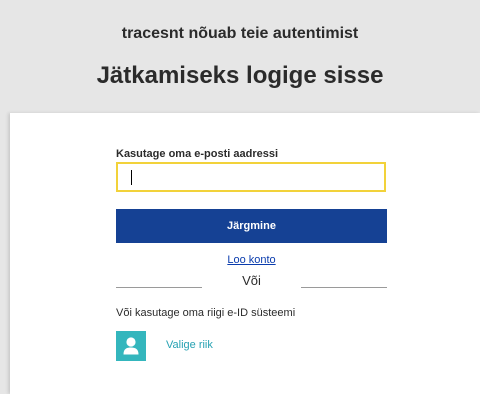 This screenshot has width=480, height=394. What do you see at coordinates (240, 33) in the screenshot?
I see `app-auth-subtitle: tracesnt nõuab teie autentimist` at bounding box center [240, 33].